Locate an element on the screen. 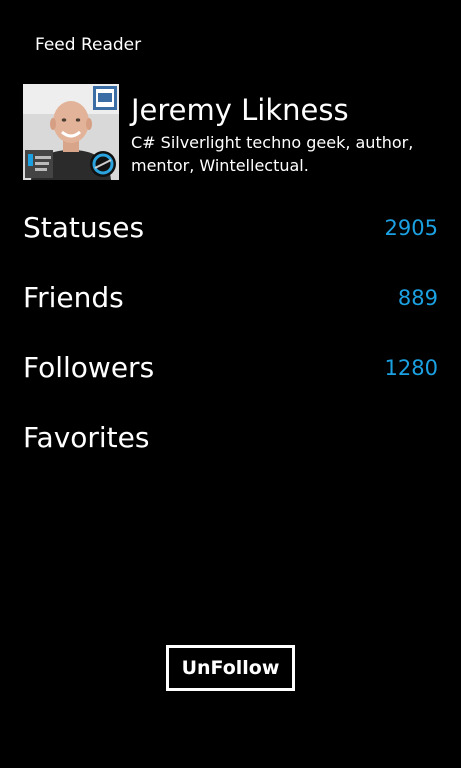 The height and width of the screenshot is (768, 461). stat-row-statuses: Statuses 2905 is located at coordinates (230, 241).